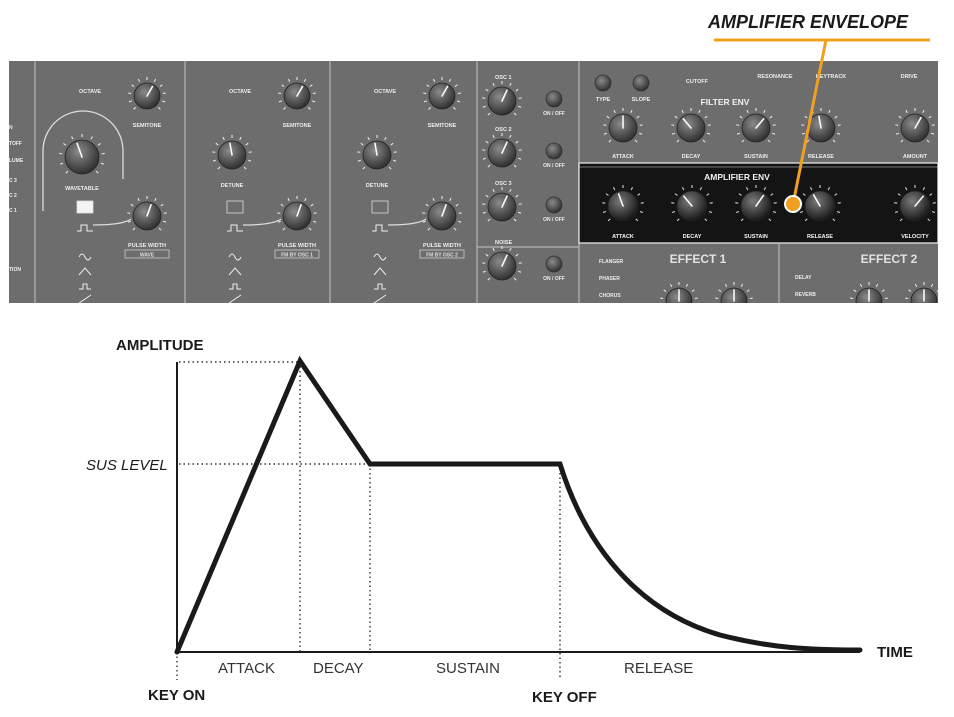  What do you see at coordinates (822, 125) in the screenshot?
I see `callout-leader` at bounding box center [822, 125].